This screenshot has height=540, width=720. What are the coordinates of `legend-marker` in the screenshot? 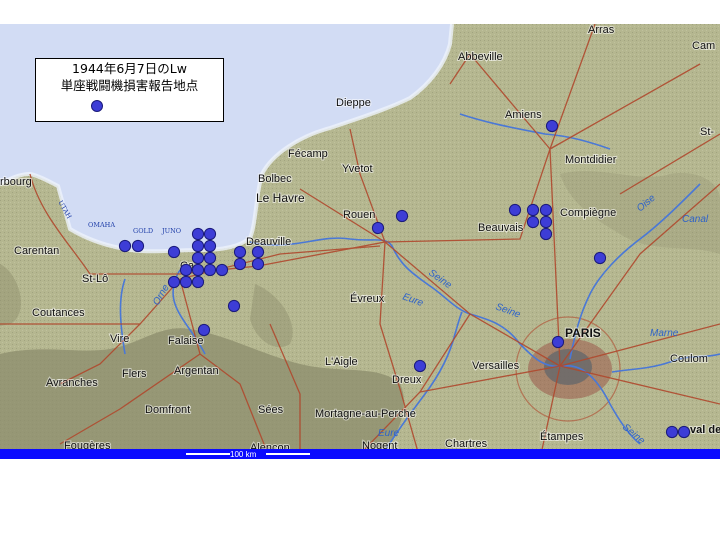 It's located at (97, 106).